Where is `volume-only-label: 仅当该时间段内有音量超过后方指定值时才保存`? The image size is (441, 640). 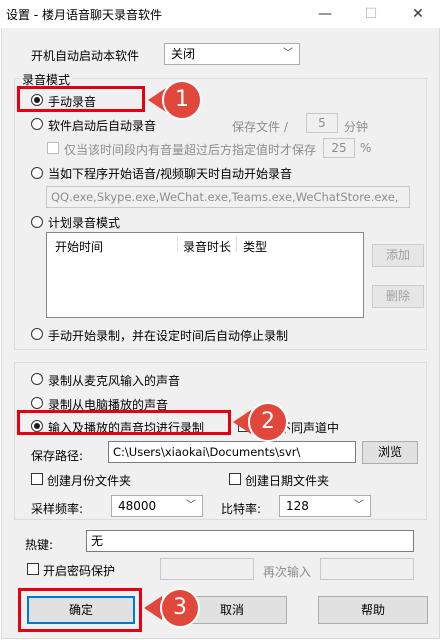 volume-only-label: 仅当该时间段内有音量超过后方指定值时才保存 is located at coordinates (190, 150).